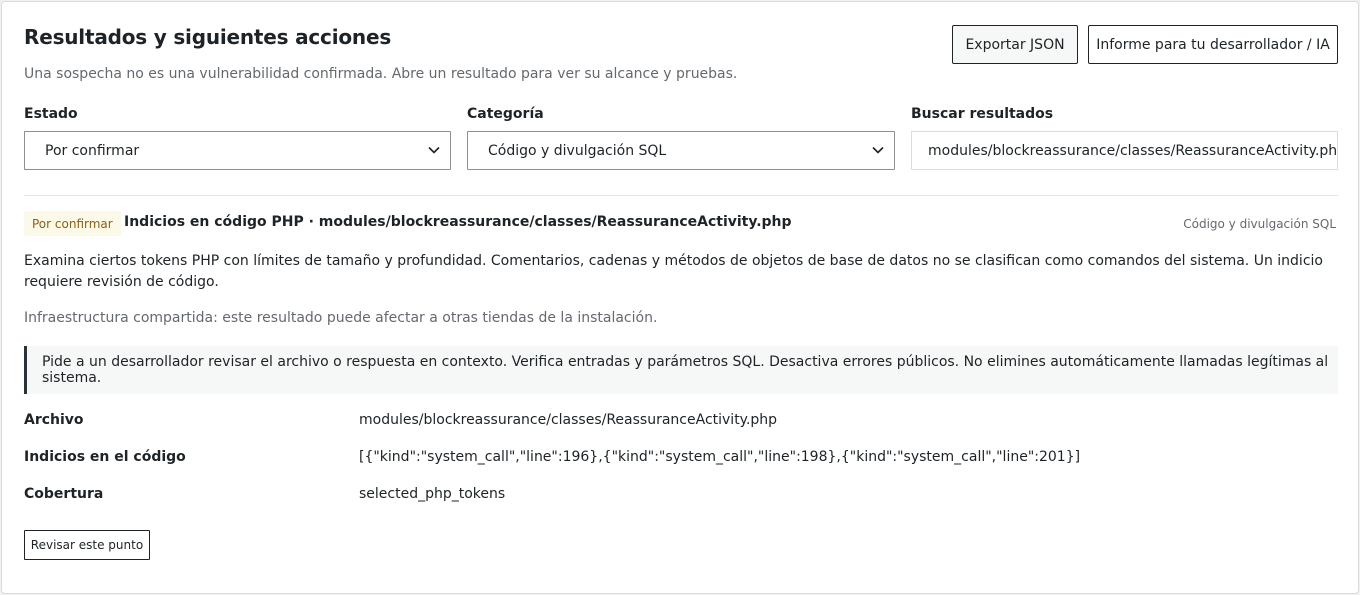  I want to click on status-filter-label: Estado, so click(51, 114).